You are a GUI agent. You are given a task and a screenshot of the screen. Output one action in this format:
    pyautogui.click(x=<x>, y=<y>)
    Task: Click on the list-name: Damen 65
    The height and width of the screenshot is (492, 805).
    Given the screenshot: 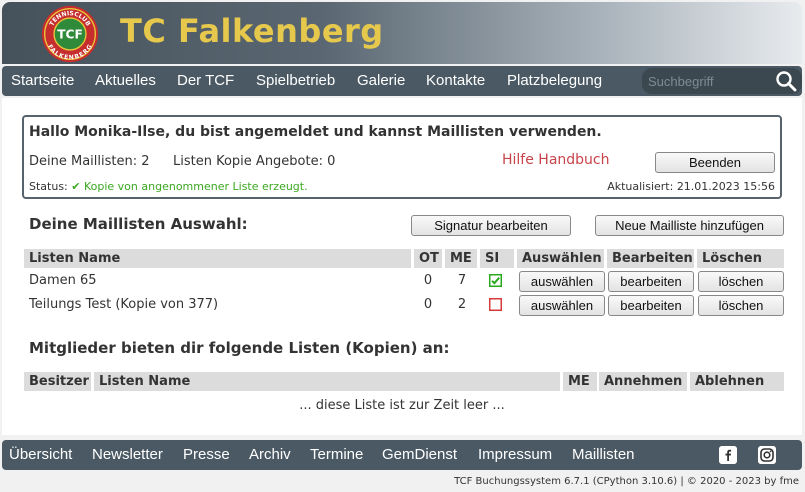 What is the action you would take?
    pyautogui.click(x=63, y=280)
    